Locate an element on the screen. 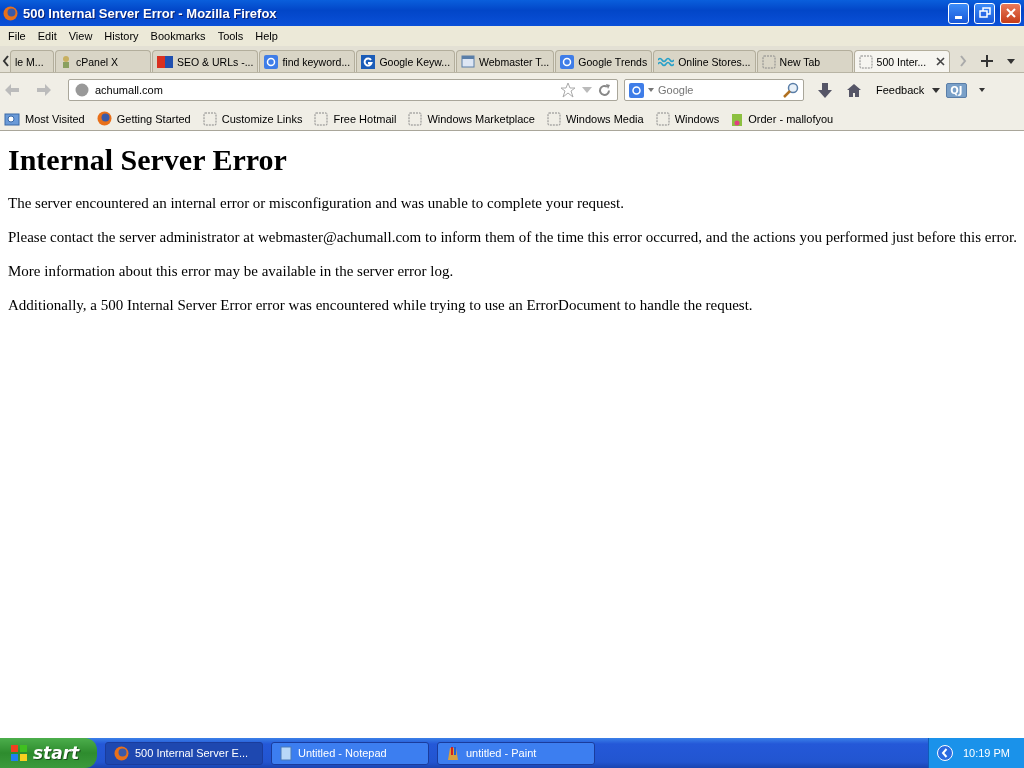 The image size is (1024, 768). error-paragraph: Please contact the server administrator at webmaster@achumall.com to inform them of the time this error occurred, and the actions you performed just before this error. is located at coordinates (512, 237).